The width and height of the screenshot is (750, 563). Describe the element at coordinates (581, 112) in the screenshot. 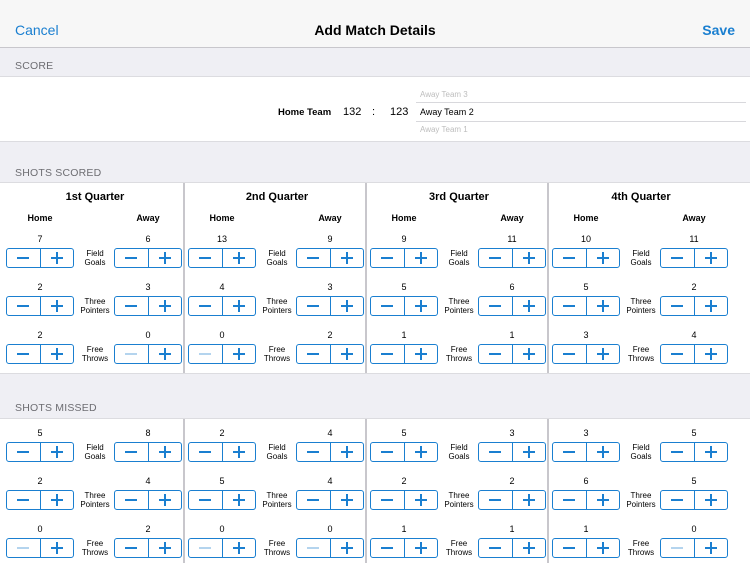

I see `away-team-picker: Away Team 3 Away Team 2 Away Team 1` at that location.